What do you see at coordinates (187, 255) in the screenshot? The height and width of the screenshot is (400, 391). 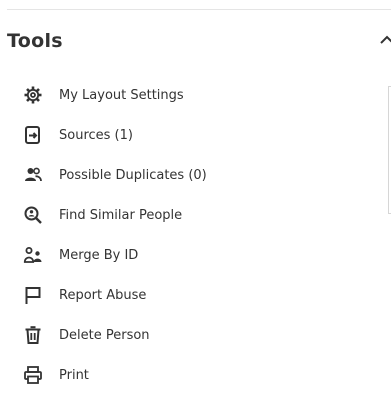 I see `menu-item-merge-by-id: Merge By ID` at bounding box center [187, 255].